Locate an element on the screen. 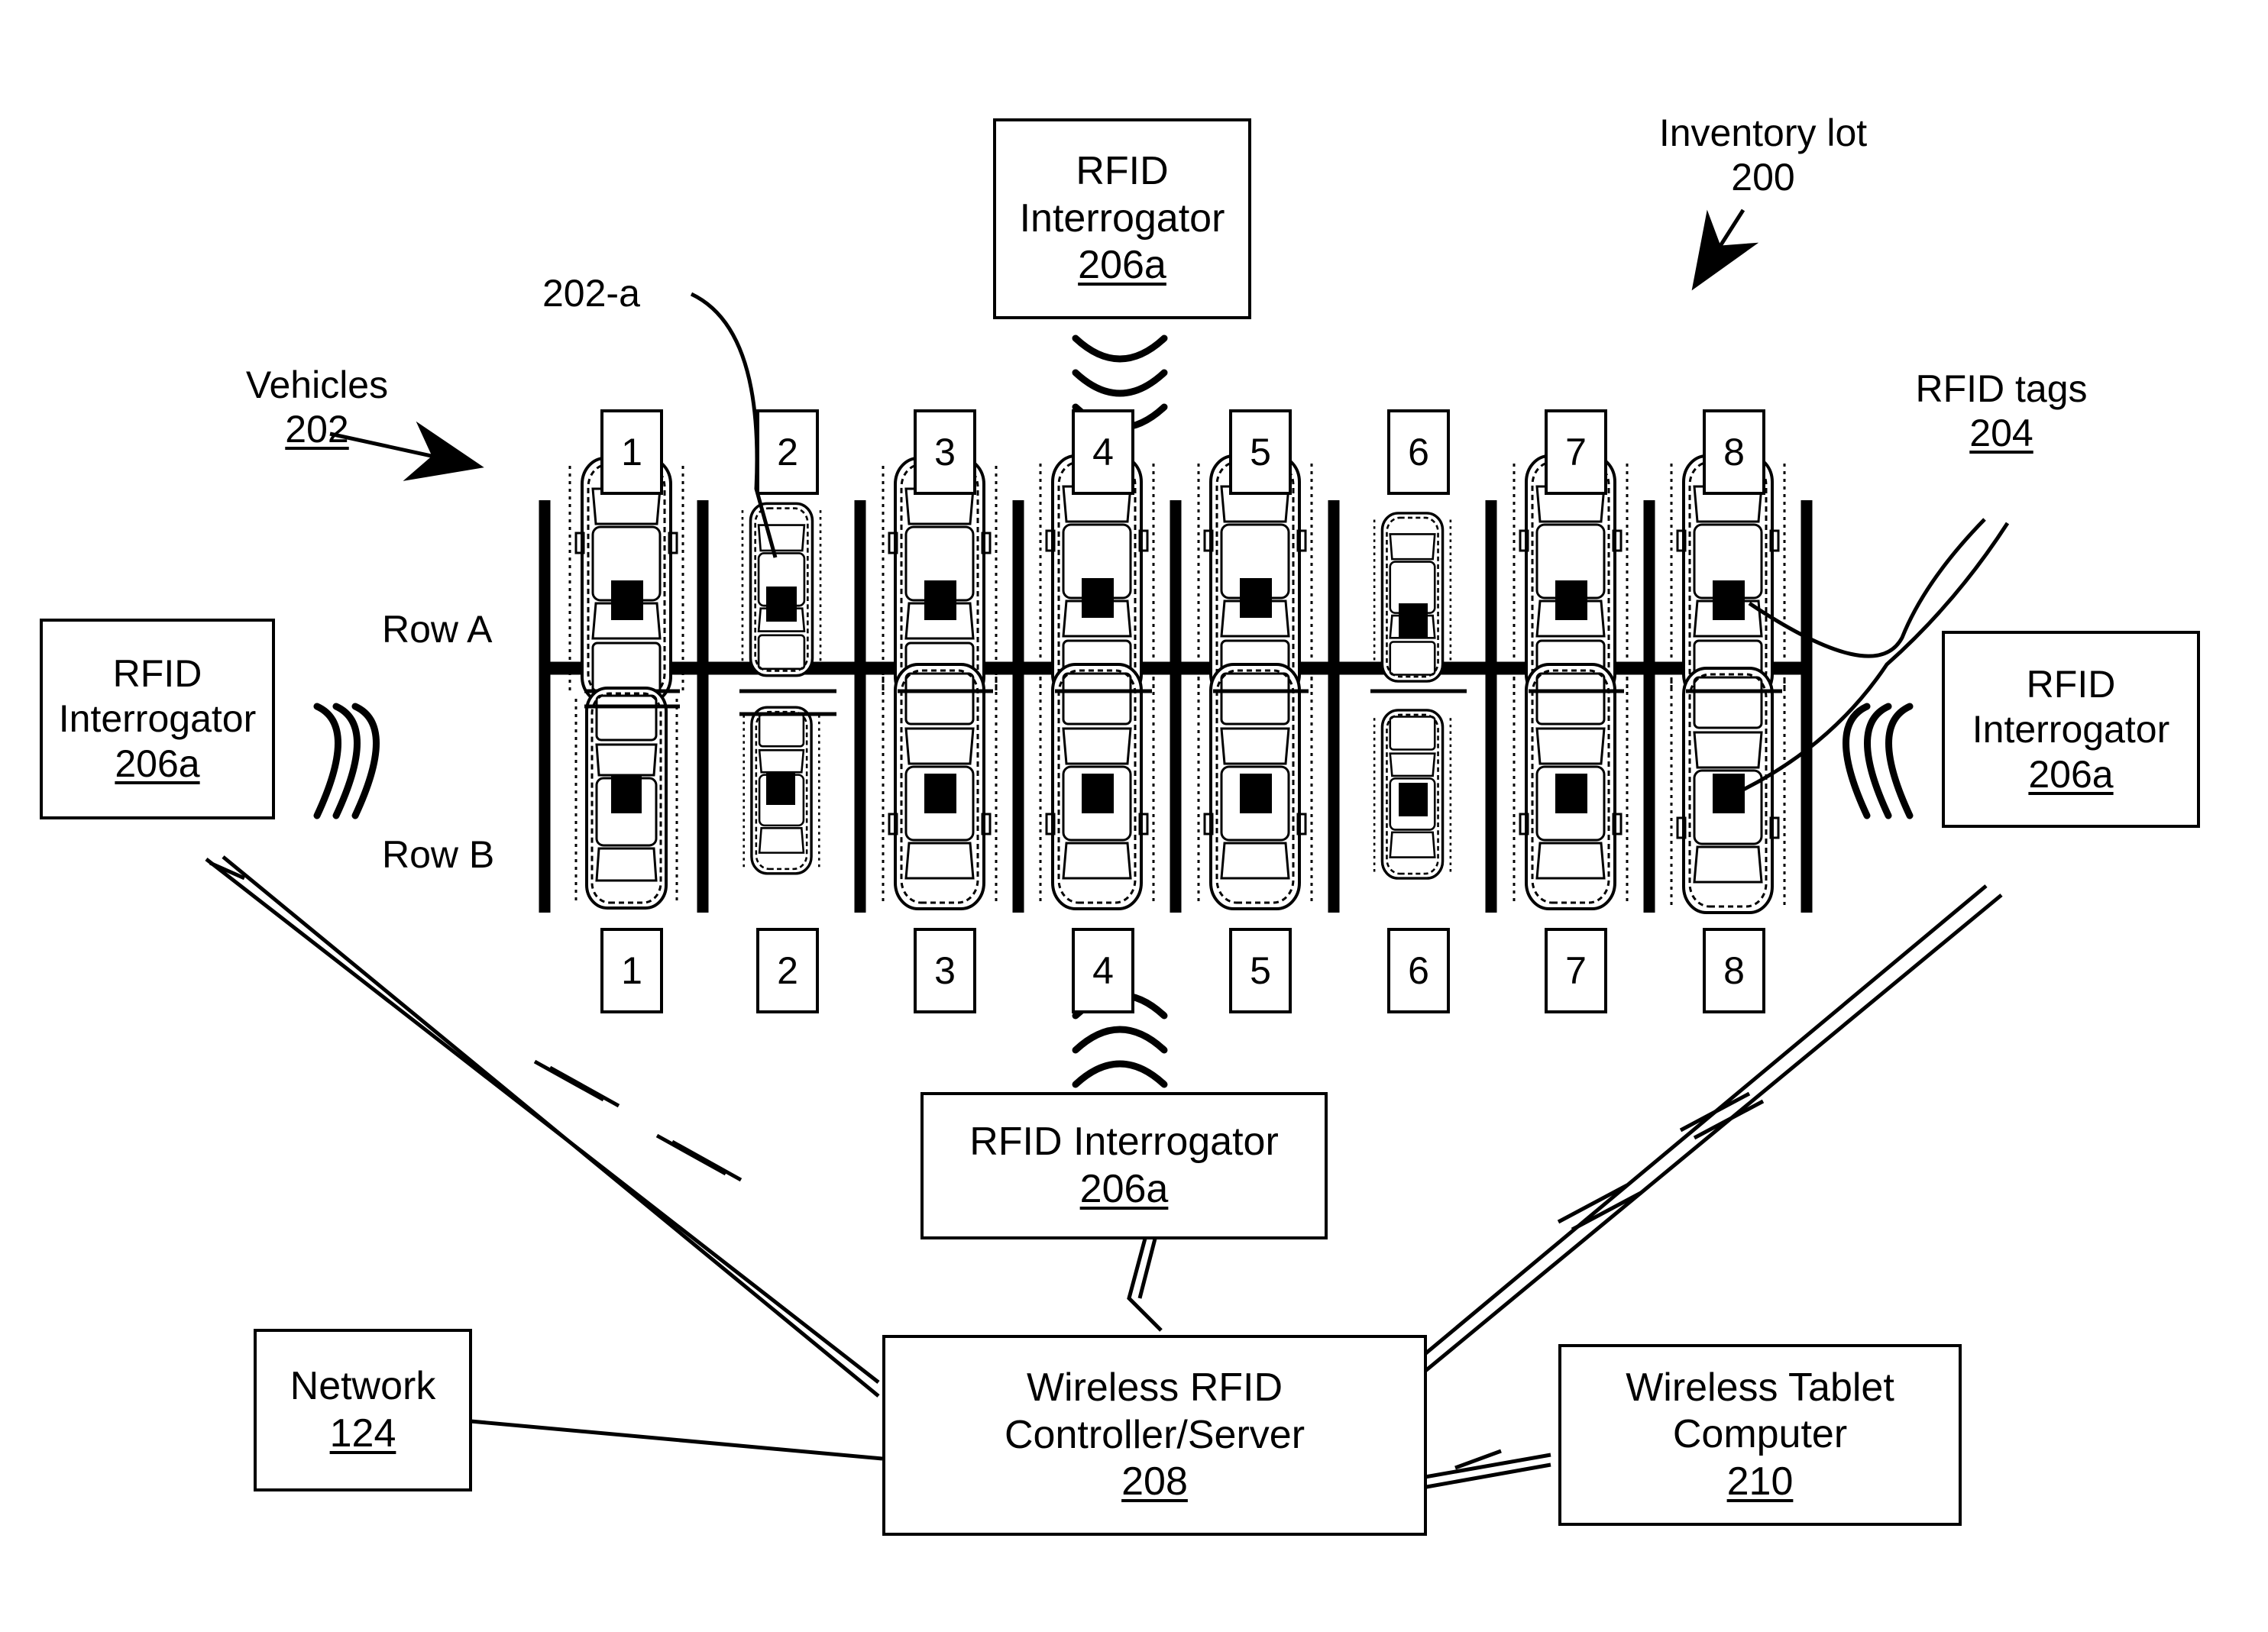 The width and height of the screenshot is (2268, 1632). vehicle-callout-label: 202-a is located at coordinates (591, 293).